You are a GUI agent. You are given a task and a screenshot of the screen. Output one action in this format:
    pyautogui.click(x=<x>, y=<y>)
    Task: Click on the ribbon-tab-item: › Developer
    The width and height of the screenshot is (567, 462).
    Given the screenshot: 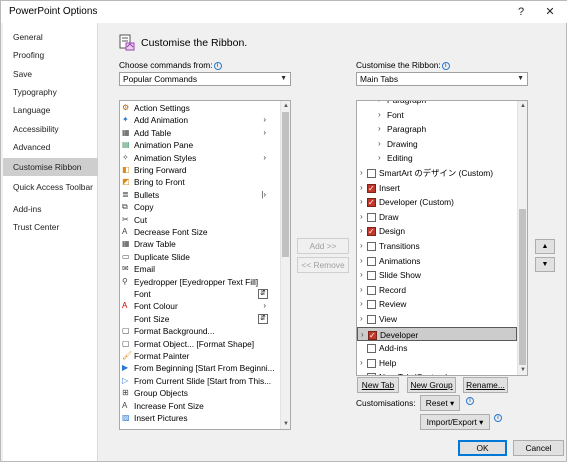 What is the action you would take?
    pyautogui.click(x=437, y=334)
    